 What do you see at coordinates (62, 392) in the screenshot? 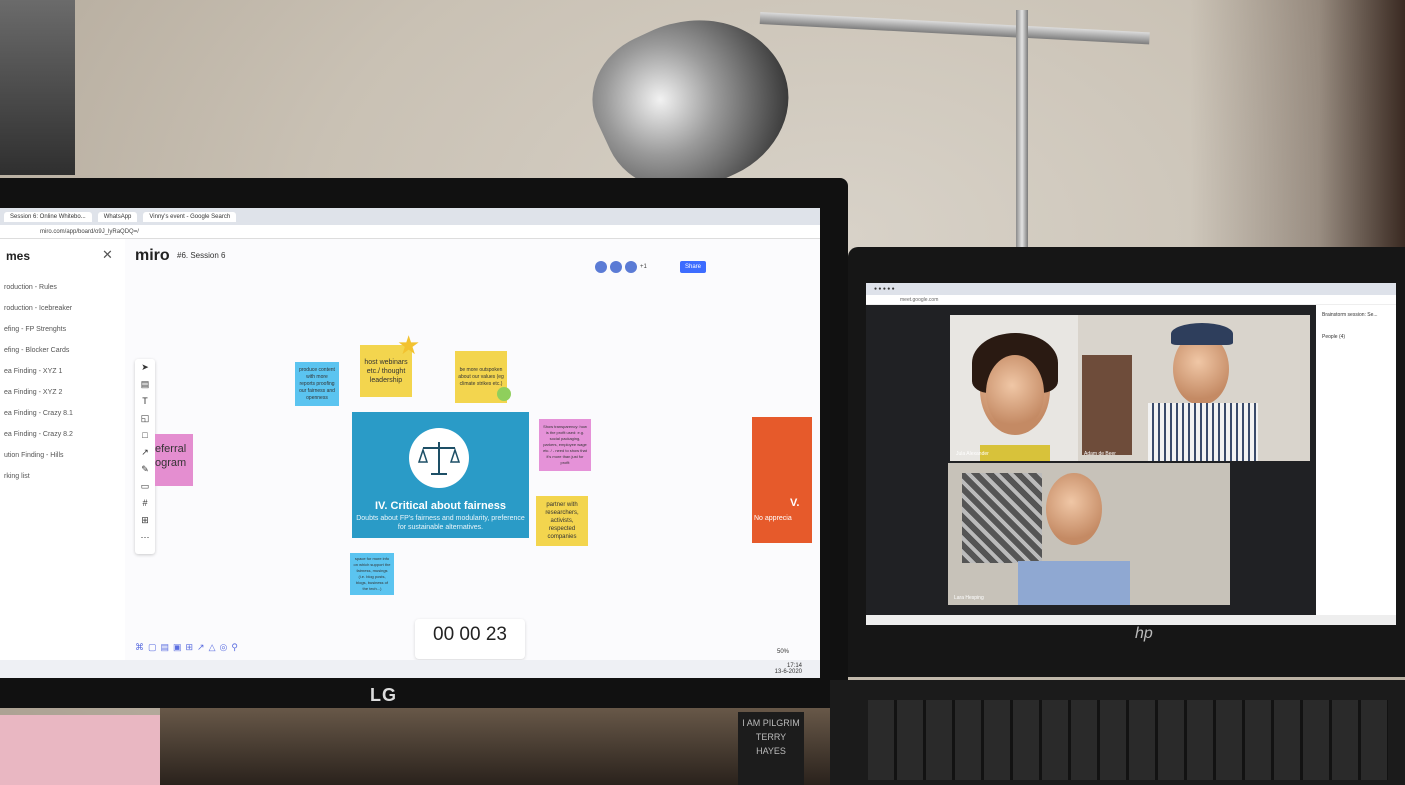
I see `sidebar-item: ea Finding - XYZ 2` at bounding box center [62, 392].